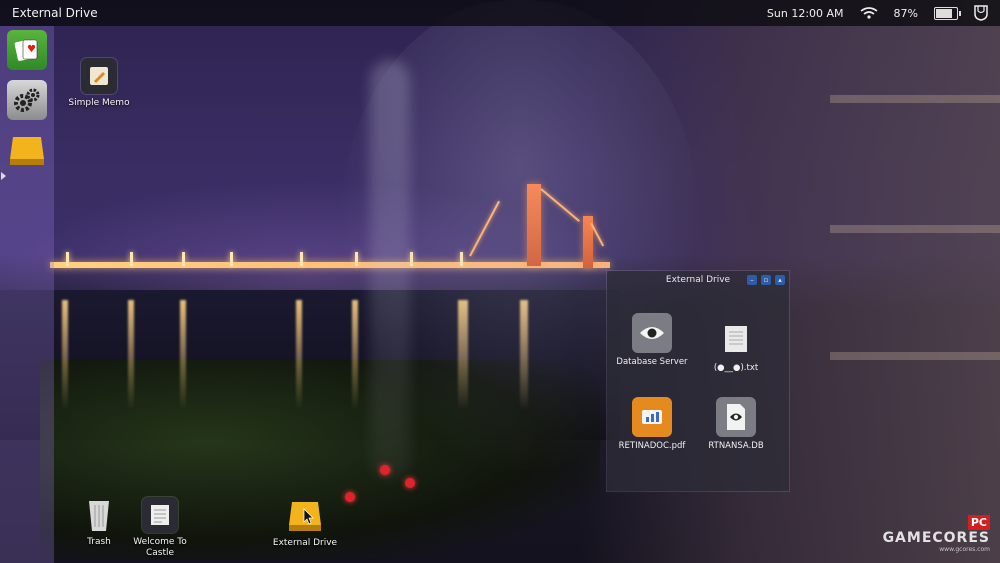 This screenshot has height=563, width=1000. Describe the element at coordinates (500, 13) in the screenshot. I see `top-bar: External Drive Sun 12:00 AM 87%` at that location.